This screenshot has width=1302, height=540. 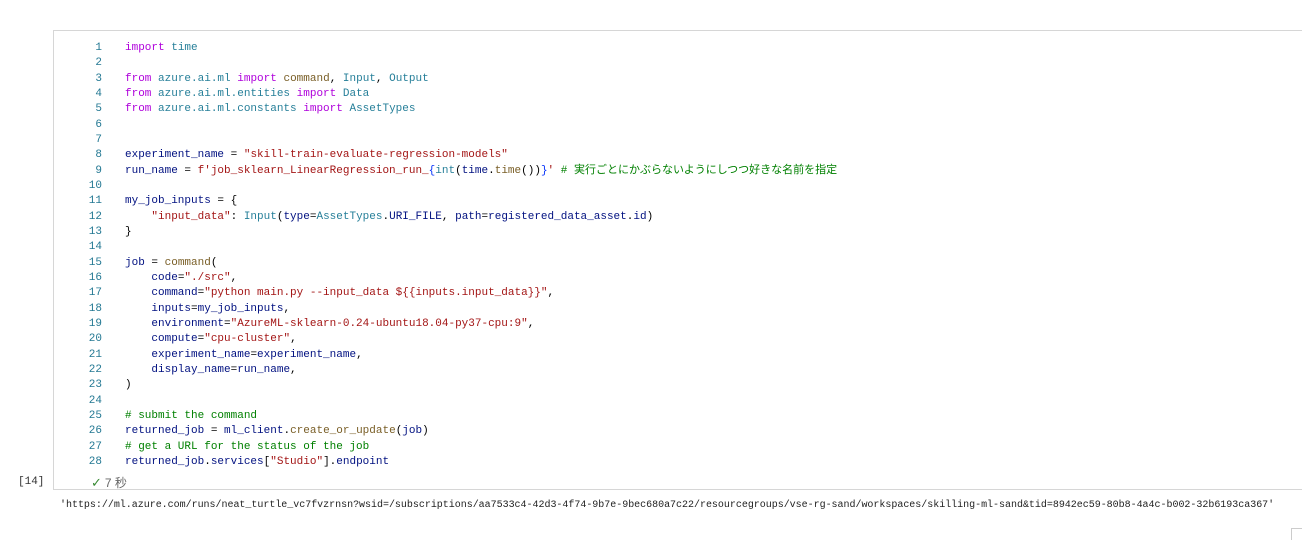 What do you see at coordinates (171, 308) in the screenshot?
I see `code-token: inputs` at bounding box center [171, 308].